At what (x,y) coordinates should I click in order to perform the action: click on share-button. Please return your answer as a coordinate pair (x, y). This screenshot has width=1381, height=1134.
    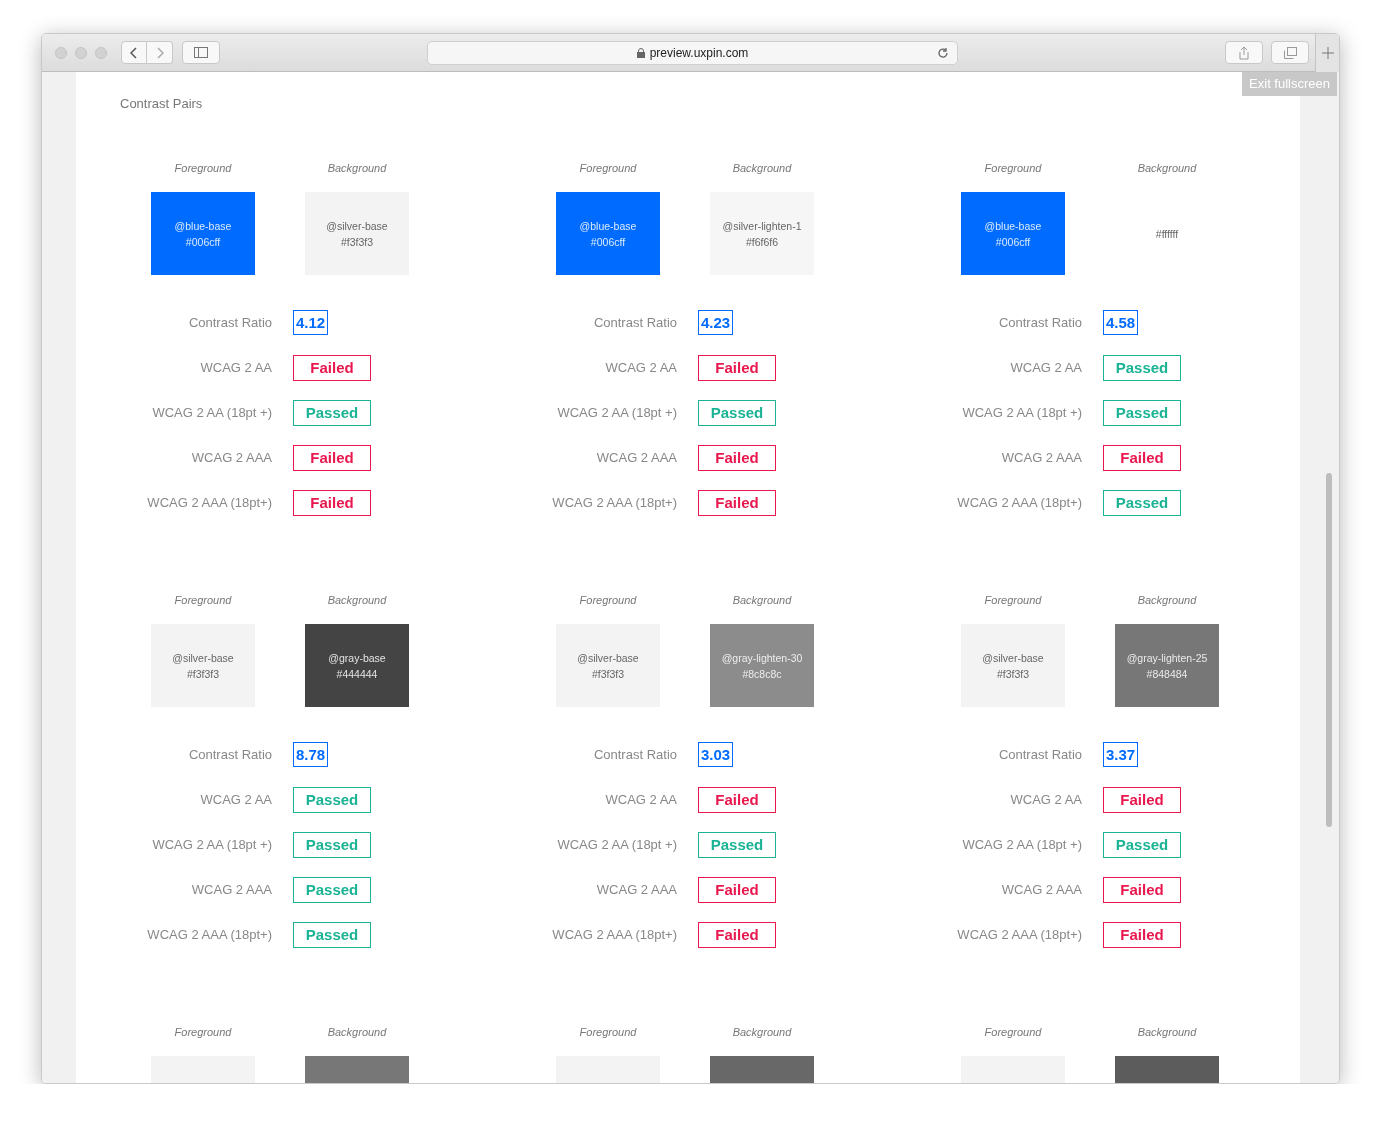
    Looking at the image, I should click on (1244, 52).